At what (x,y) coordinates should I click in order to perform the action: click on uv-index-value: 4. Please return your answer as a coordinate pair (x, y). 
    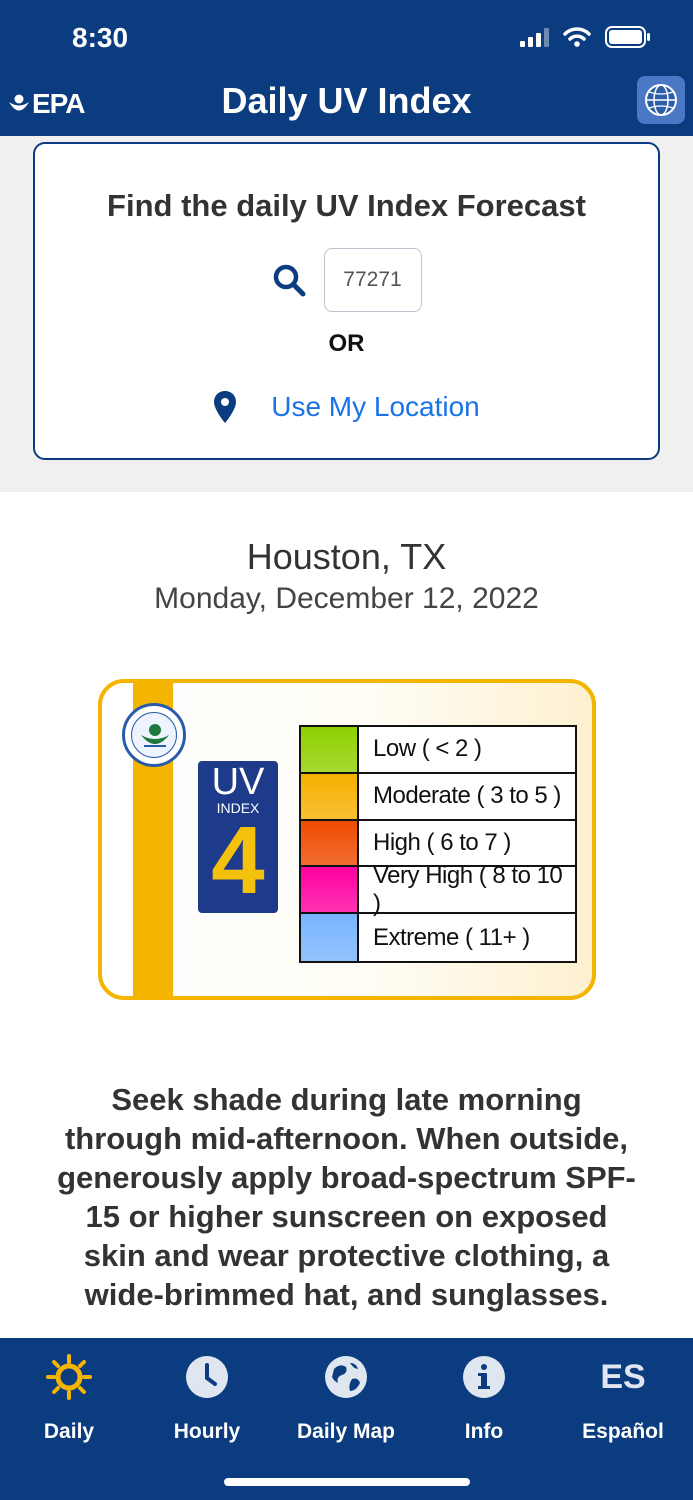
    Looking at the image, I should click on (238, 860).